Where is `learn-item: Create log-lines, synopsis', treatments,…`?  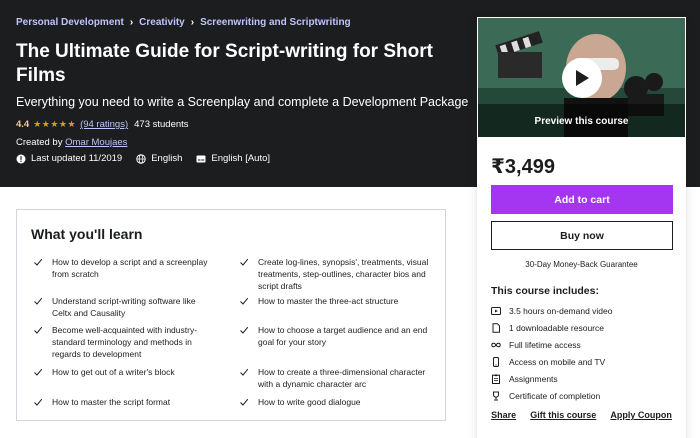 learn-item: Create log-lines, synopsis', treatments,… is located at coordinates (339, 274).